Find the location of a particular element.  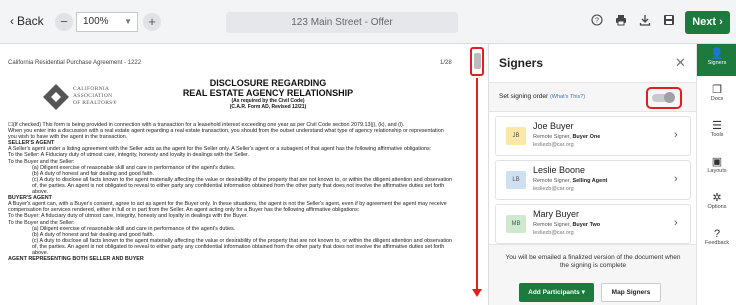

plus-icon: + is located at coordinates (152, 21).